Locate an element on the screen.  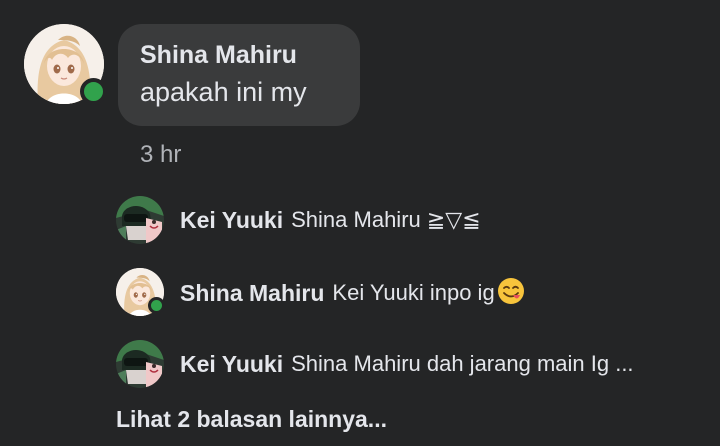
reply-text: Kei Yuuki inpo ig is located at coordinates (413, 292).